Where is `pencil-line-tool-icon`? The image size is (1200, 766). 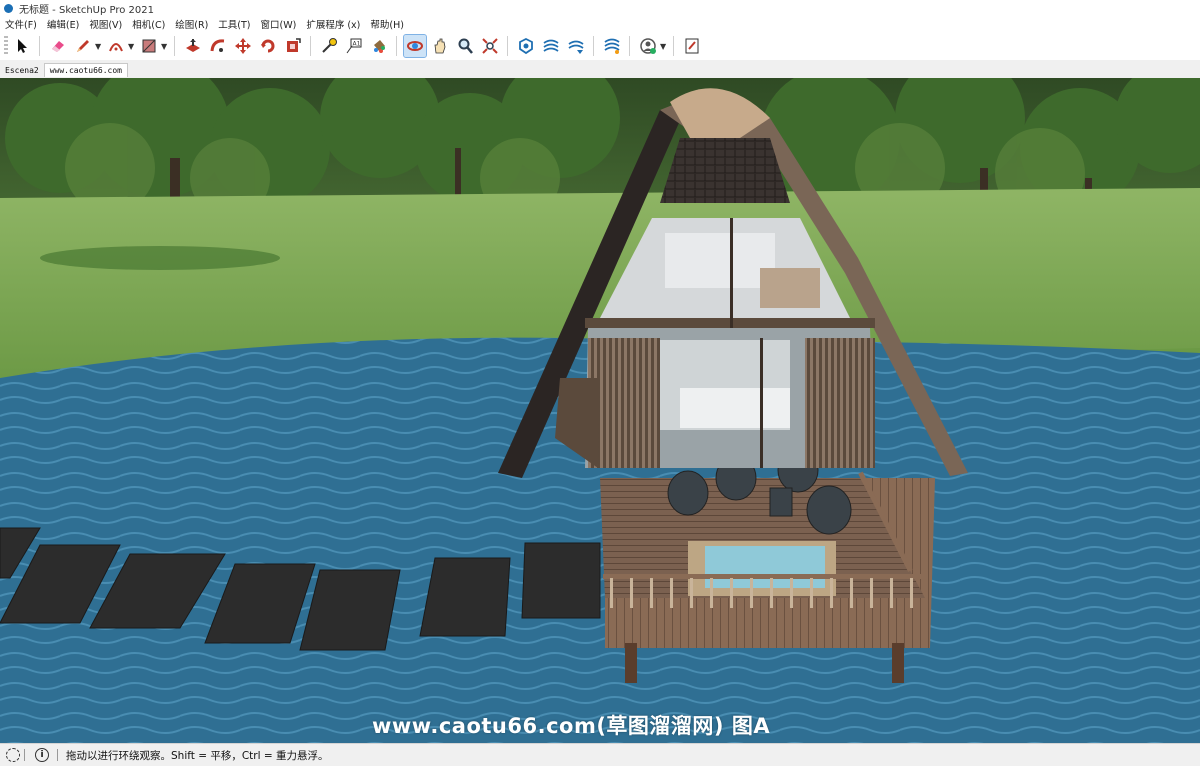 pencil-line-tool-icon is located at coordinates (83, 46).